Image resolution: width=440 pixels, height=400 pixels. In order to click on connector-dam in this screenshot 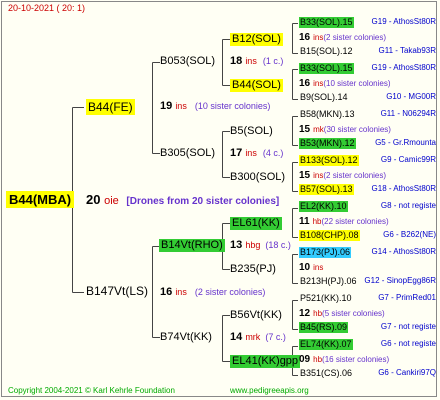, I will do `click(156, 292)`.